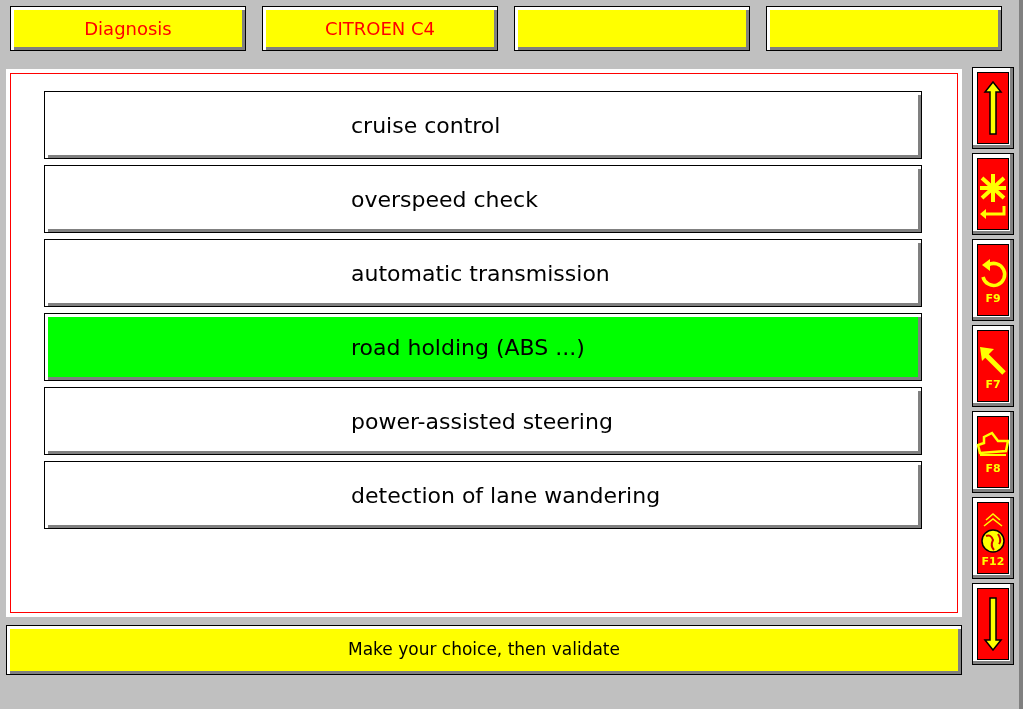 The height and width of the screenshot is (709, 1023). Describe the element at coordinates (993, 280) in the screenshot. I see `side-button: F9` at that location.